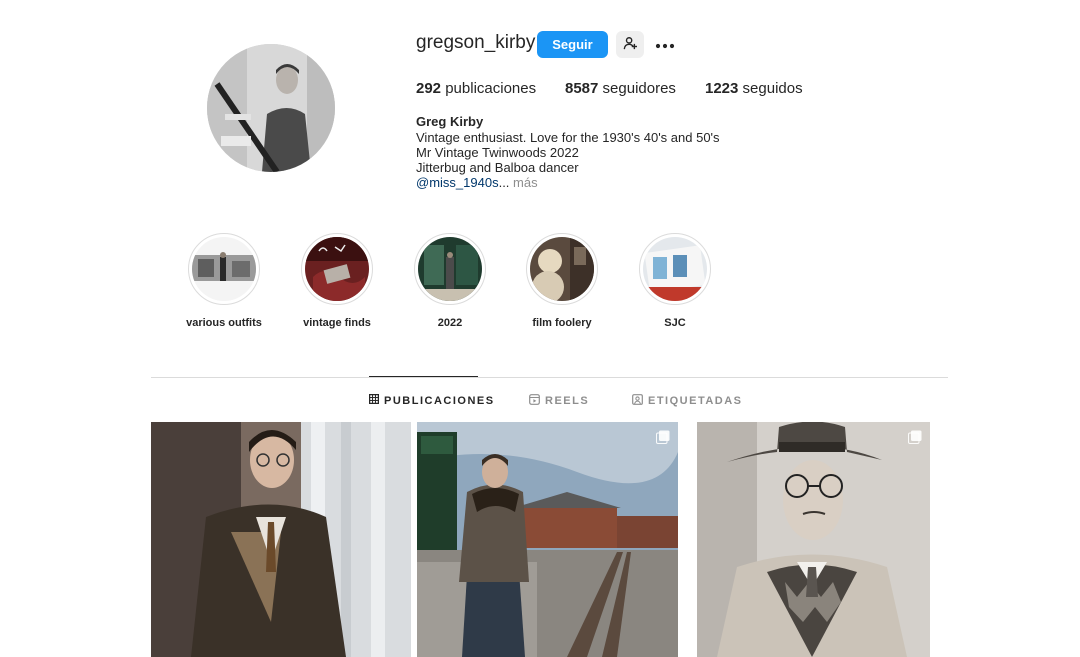  Describe the element at coordinates (675, 323) in the screenshot. I see `highlight-label: SJC` at that location.